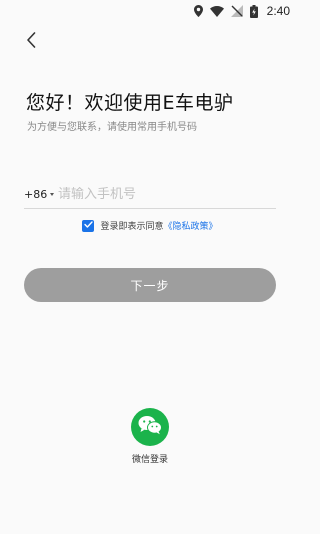 The height and width of the screenshot is (534, 320). What do you see at coordinates (216, 11) in the screenshot?
I see `wifi-icon` at bounding box center [216, 11].